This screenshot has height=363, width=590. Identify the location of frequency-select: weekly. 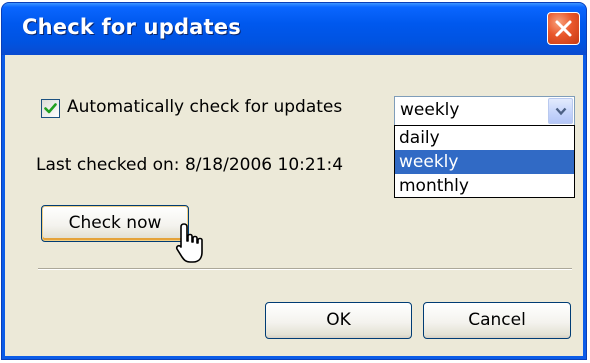
(484, 111).